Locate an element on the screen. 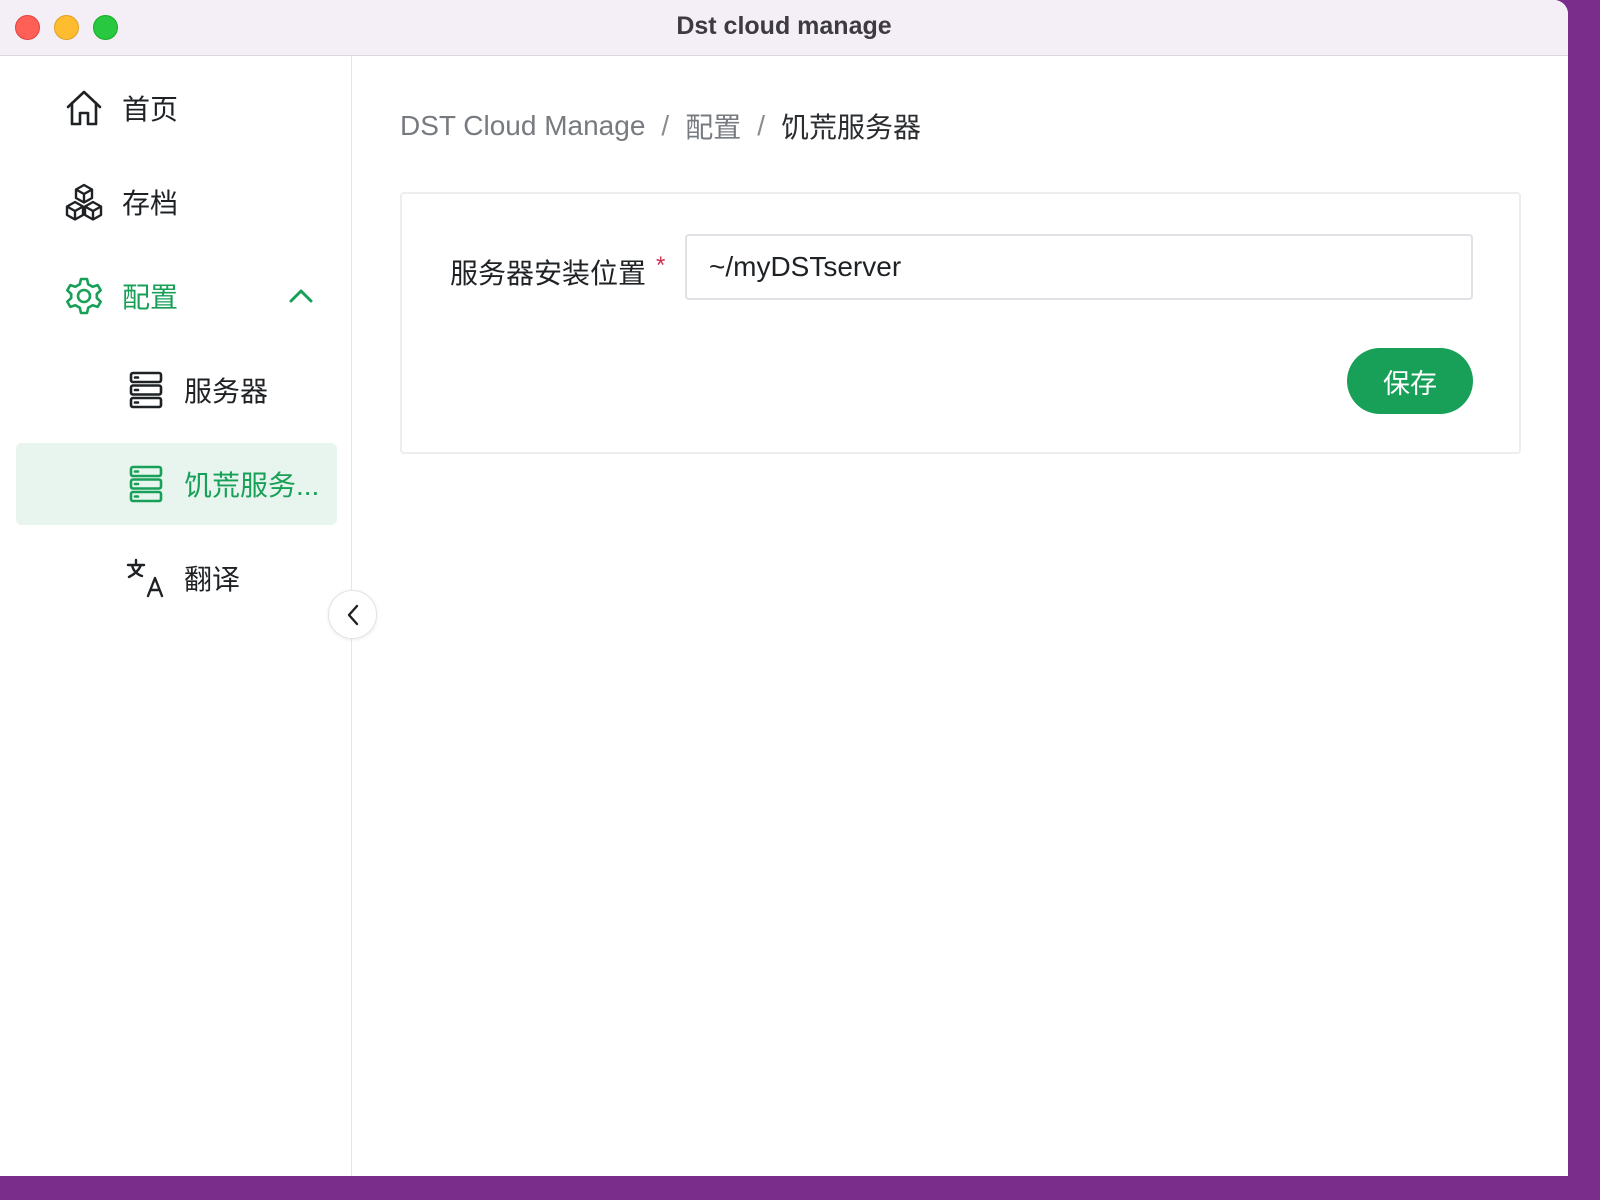 The width and height of the screenshot is (1600, 1200). title-bar: Dst cloud manage is located at coordinates (784, 28).